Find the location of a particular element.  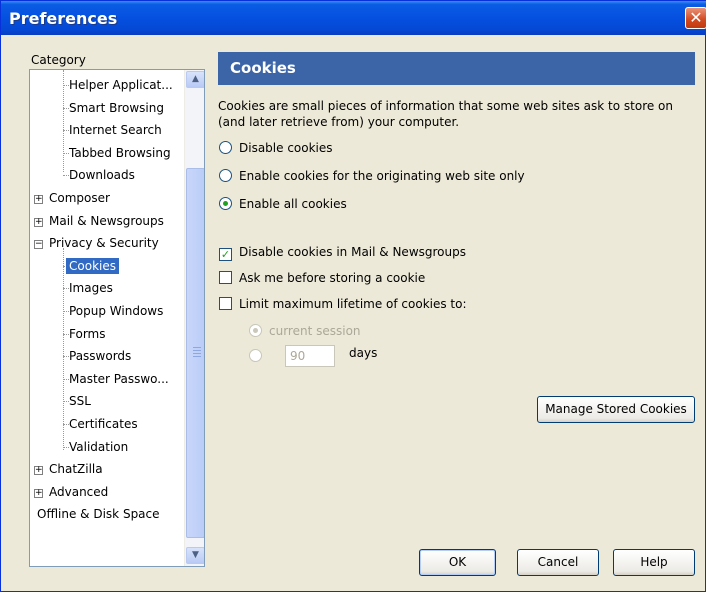

tree-item-label: Internet Search is located at coordinates (115, 130).